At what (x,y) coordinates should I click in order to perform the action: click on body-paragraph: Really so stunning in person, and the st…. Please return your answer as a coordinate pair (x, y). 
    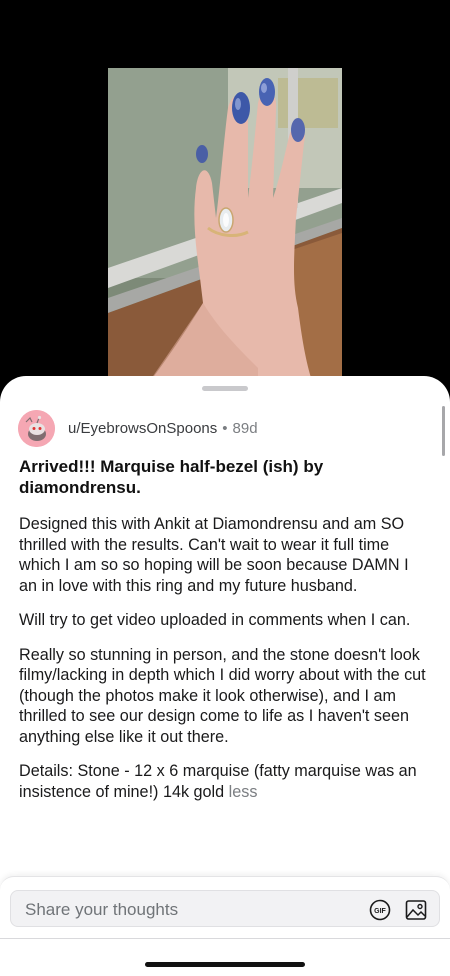
    Looking at the image, I should click on (222, 695).